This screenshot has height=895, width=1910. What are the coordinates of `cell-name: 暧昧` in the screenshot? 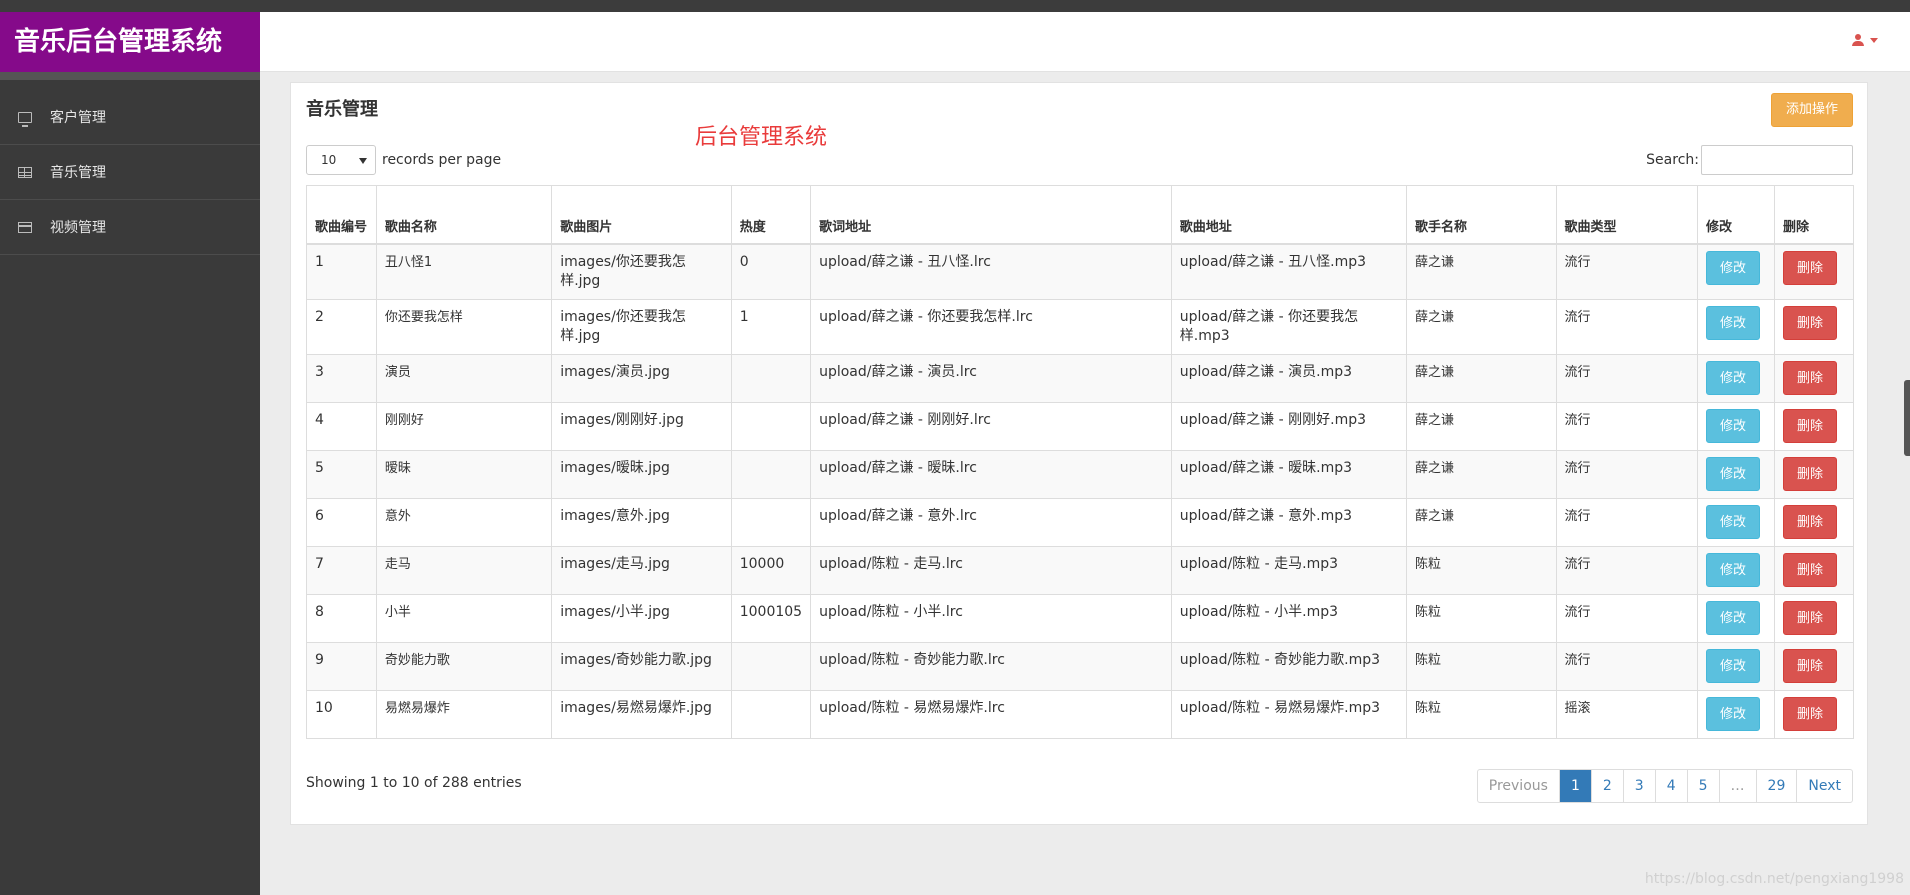 It's located at (464, 474).